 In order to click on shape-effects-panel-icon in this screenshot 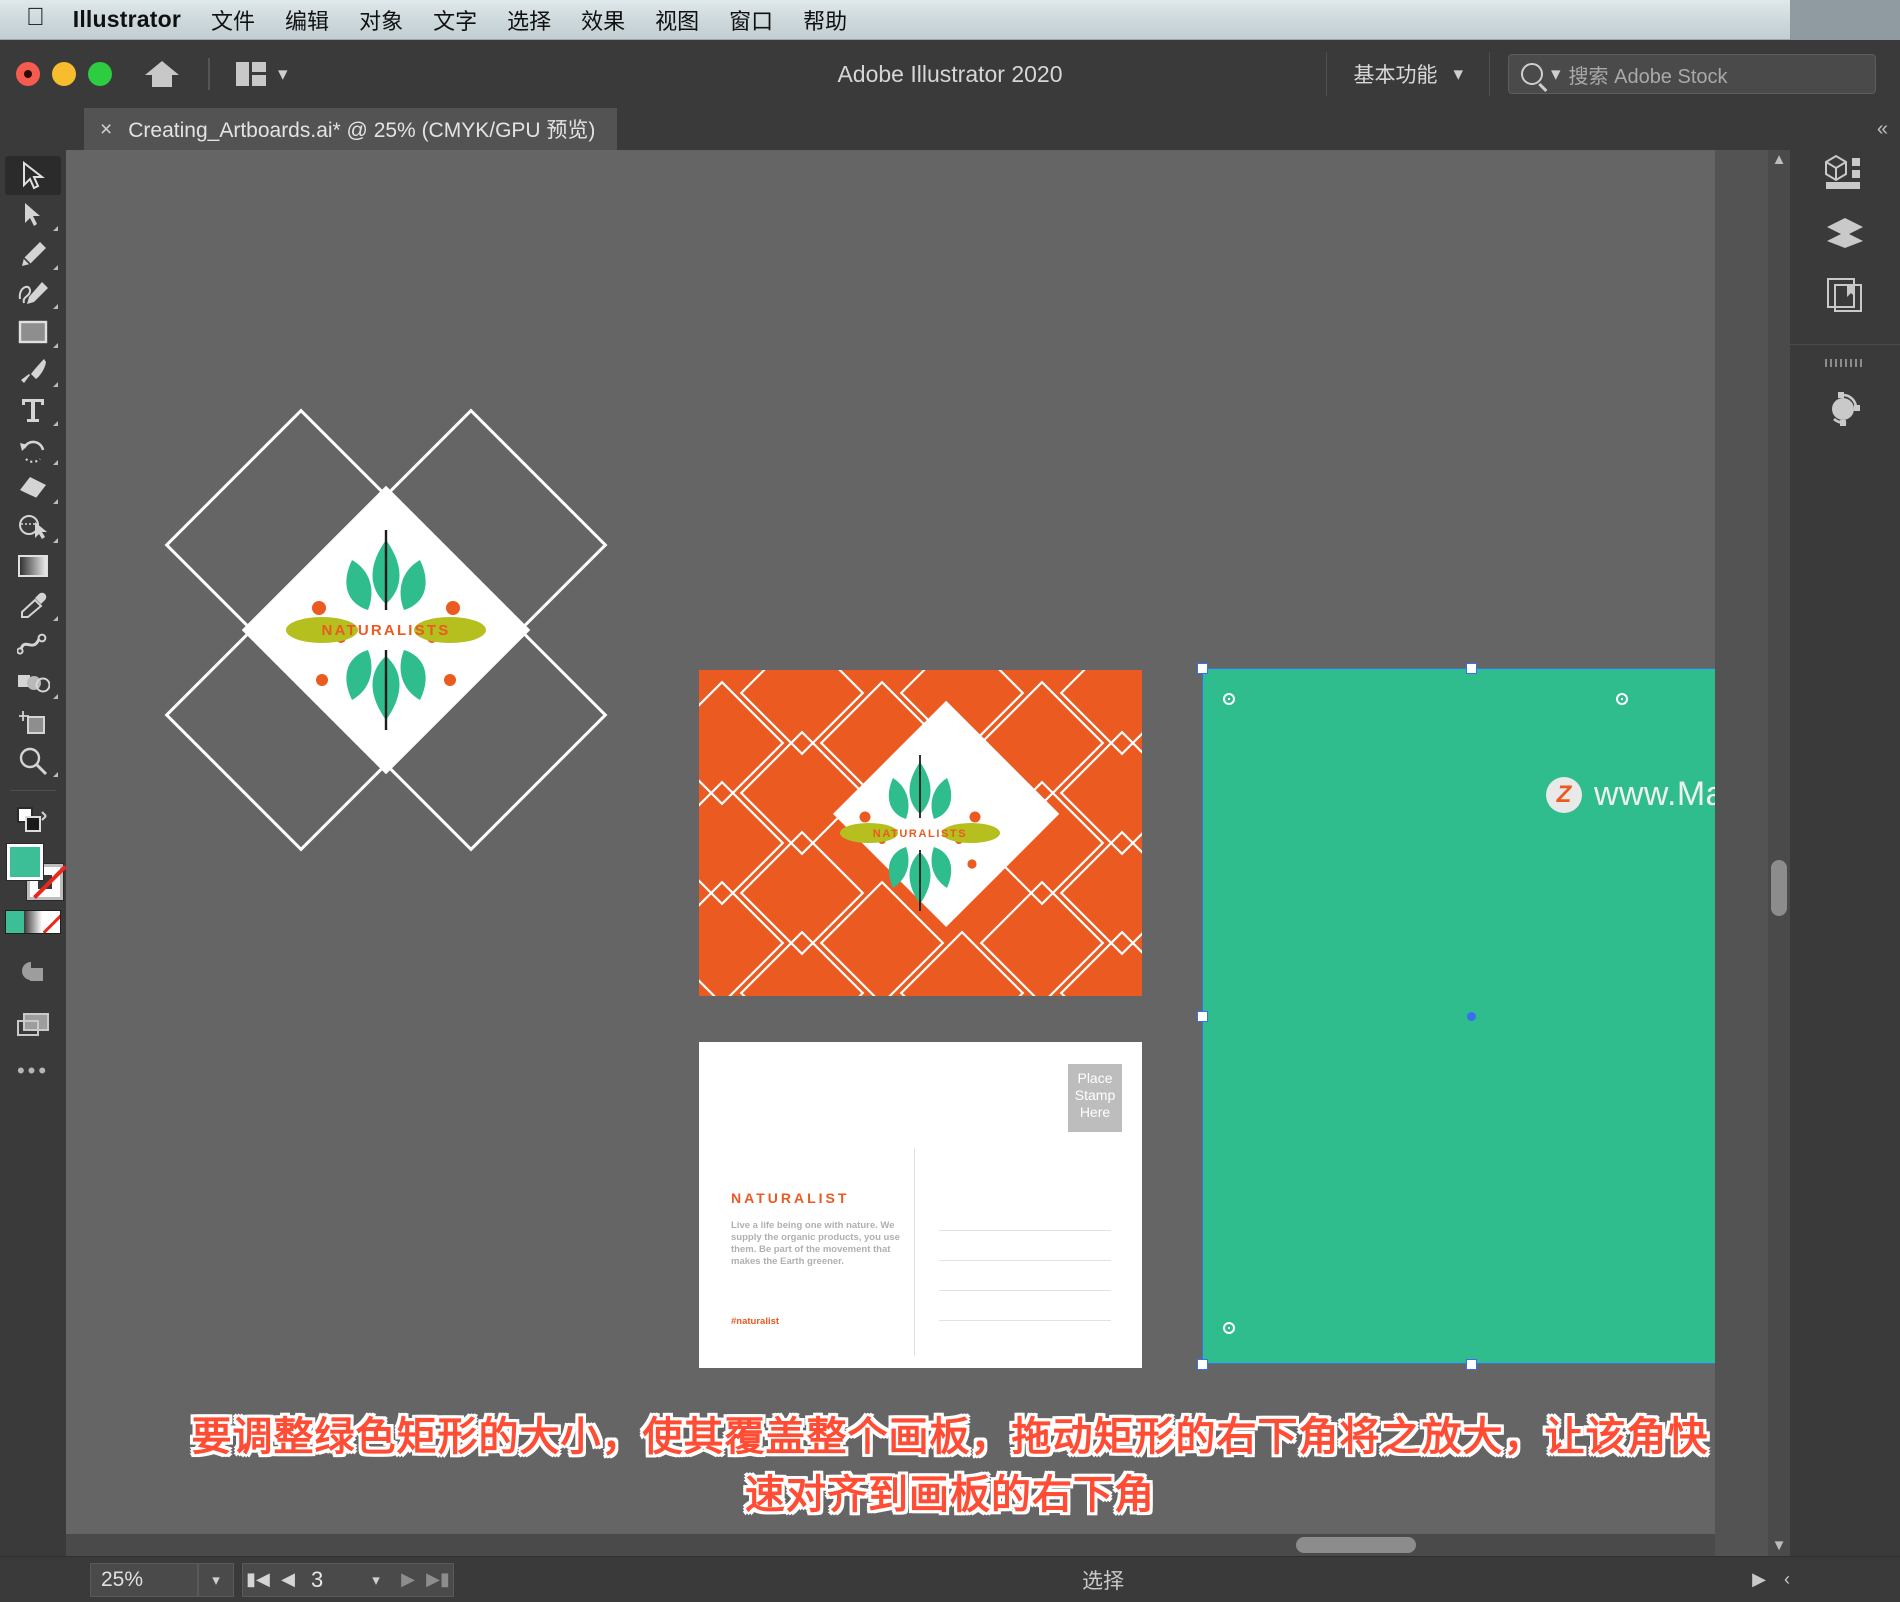, I will do `click(1845, 408)`.